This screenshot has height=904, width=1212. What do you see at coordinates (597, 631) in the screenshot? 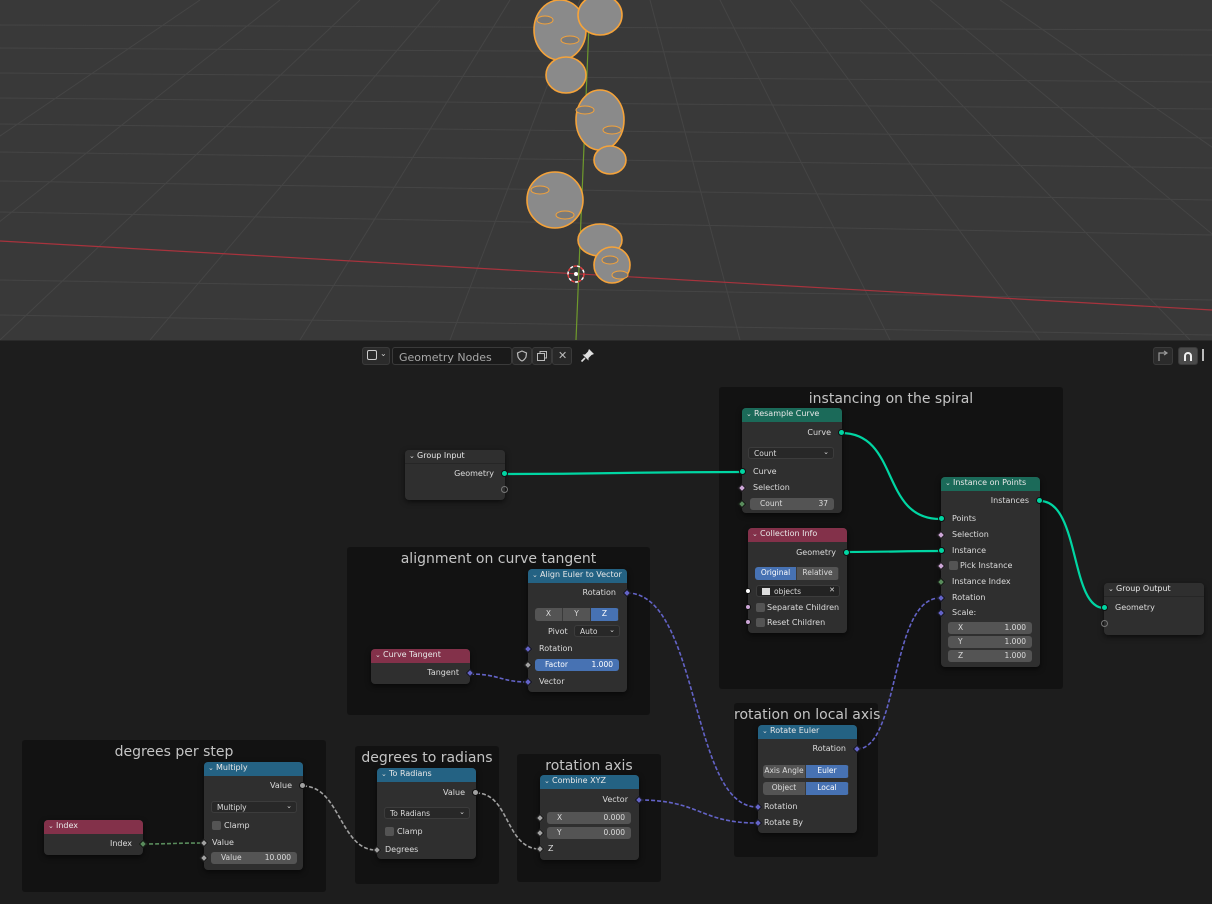
I see `pivot-dropdown: Auto ⌄` at bounding box center [597, 631].